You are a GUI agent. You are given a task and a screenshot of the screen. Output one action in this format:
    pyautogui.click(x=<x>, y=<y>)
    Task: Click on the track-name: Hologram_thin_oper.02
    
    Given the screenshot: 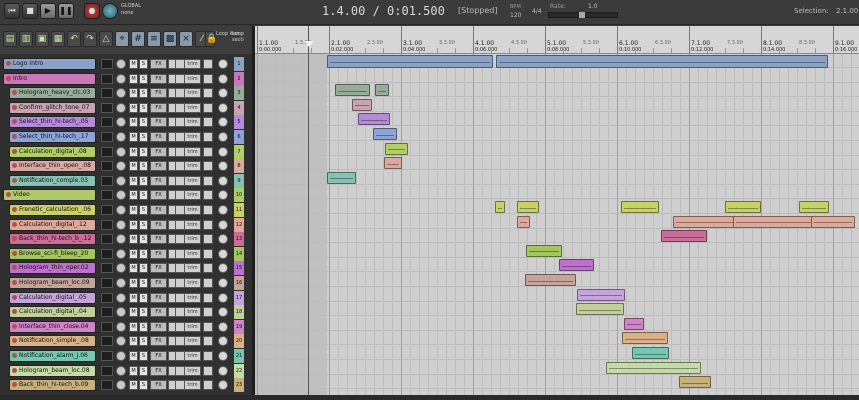 What is the action you would take?
    pyautogui.click(x=52, y=268)
    